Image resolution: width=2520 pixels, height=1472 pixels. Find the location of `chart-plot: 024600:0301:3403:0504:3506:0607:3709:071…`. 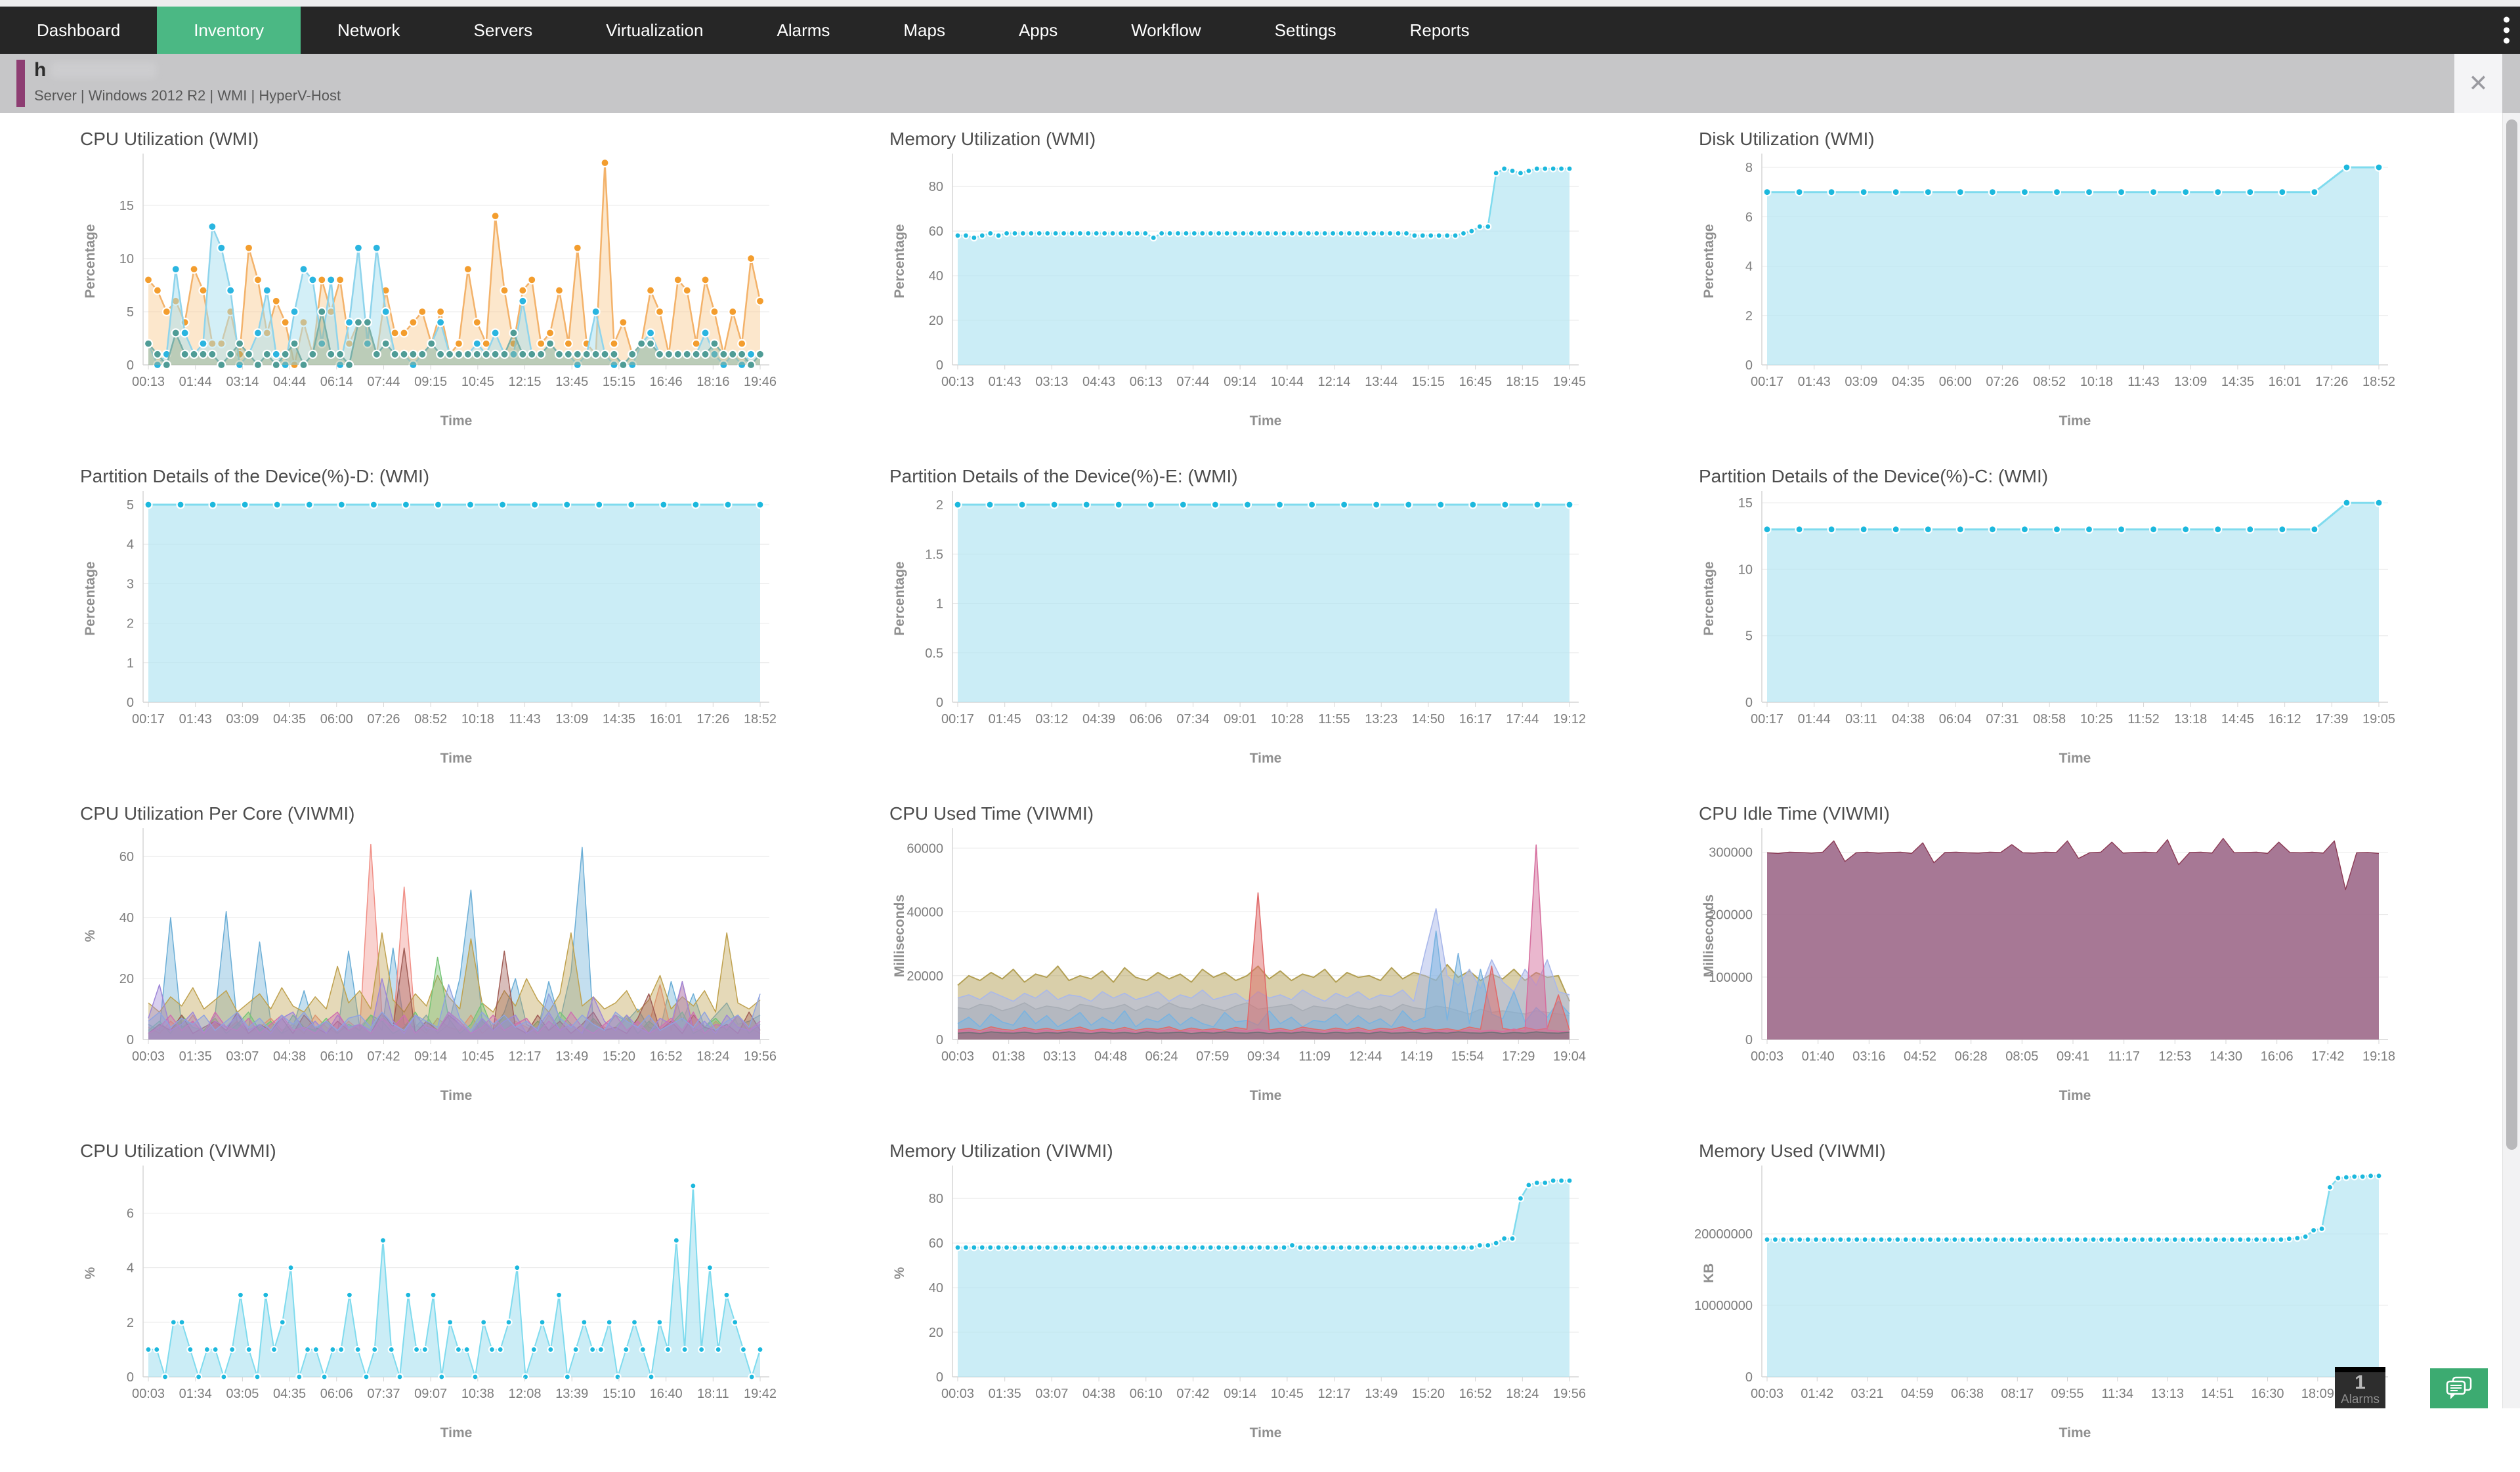

chart-plot: 024600:0301:3403:0504:3506:0607:3709:071… is located at coordinates (477, 1314).